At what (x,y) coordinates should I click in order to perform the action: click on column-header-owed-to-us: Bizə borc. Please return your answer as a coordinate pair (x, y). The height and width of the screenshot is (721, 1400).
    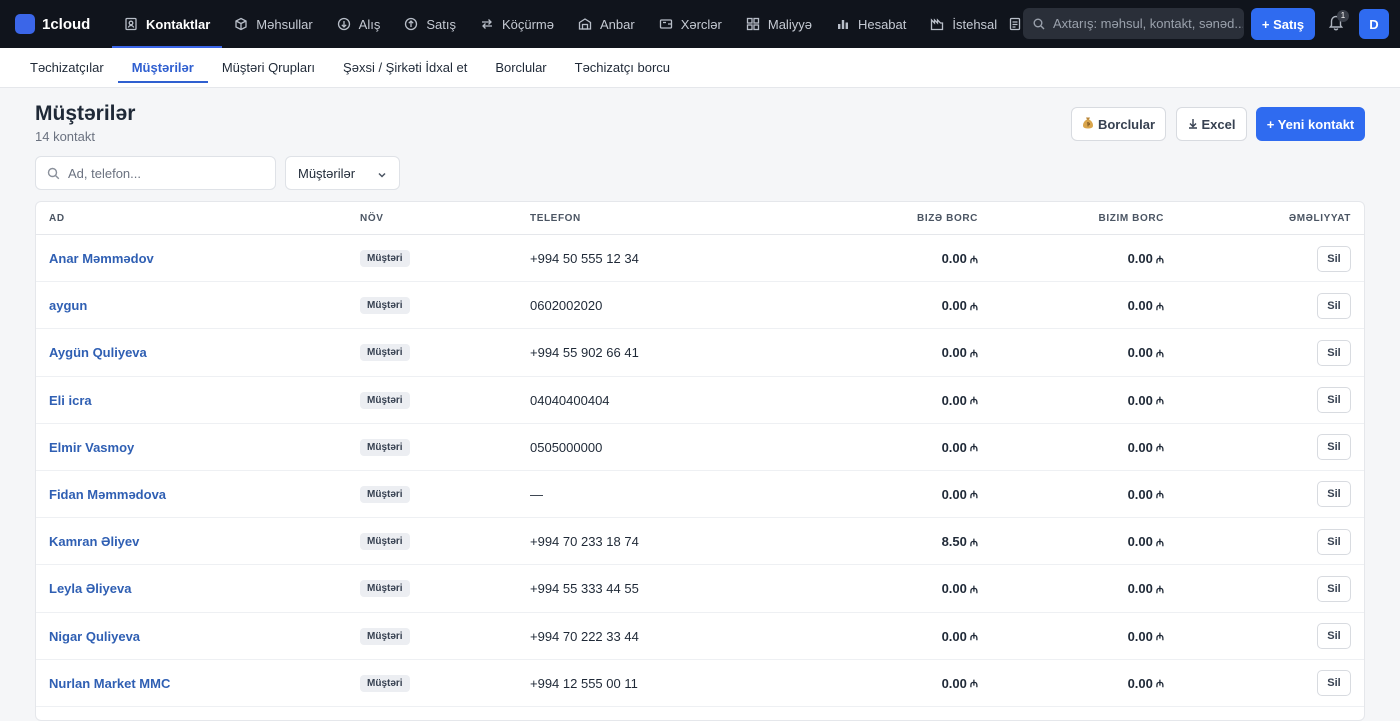
    Looking at the image, I should click on (897, 218).